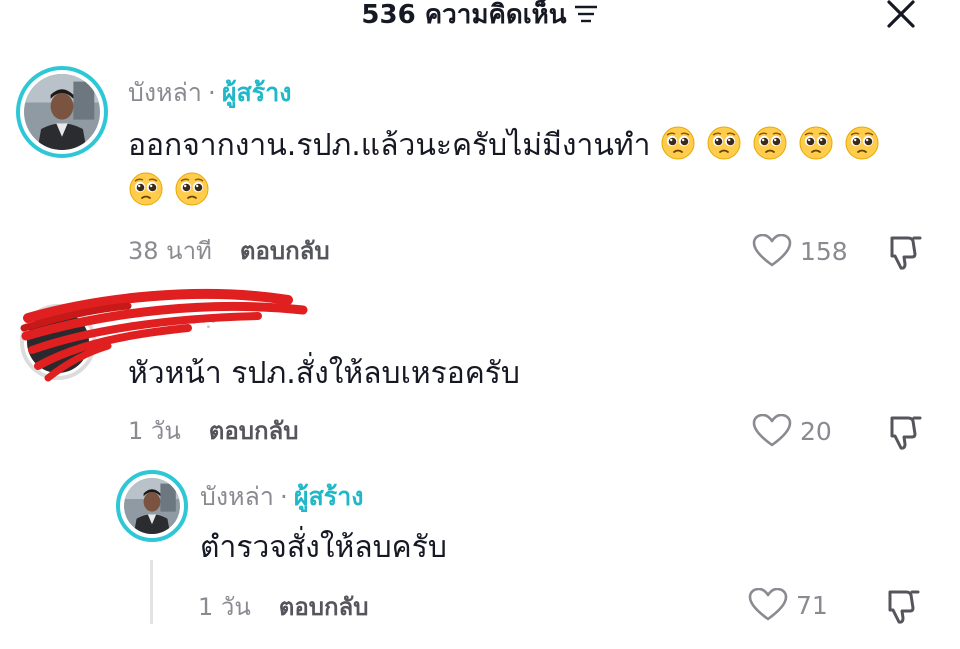  I want to click on comment-text: ออกจากงาน.รปภ.แล้วนะครับไม่มีงานทำ, so click(504, 146).